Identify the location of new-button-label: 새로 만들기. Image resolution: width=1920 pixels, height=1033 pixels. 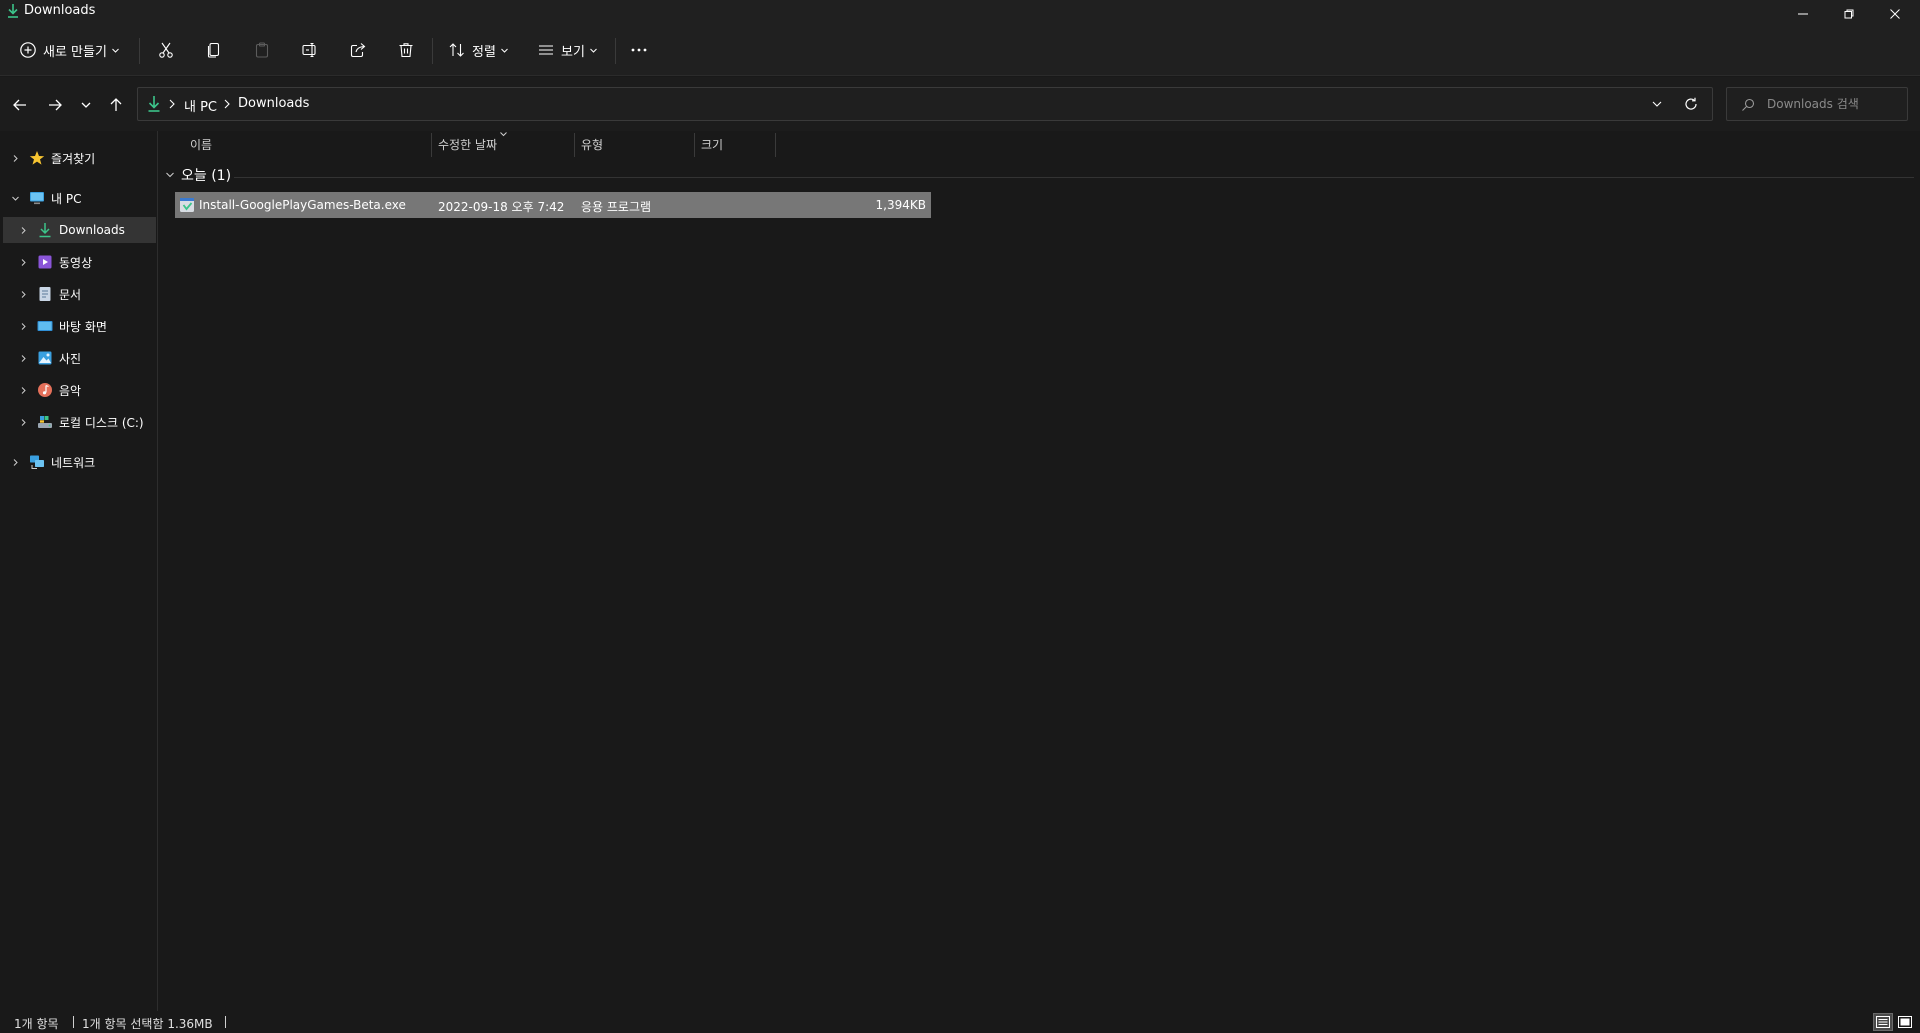
(75, 52).